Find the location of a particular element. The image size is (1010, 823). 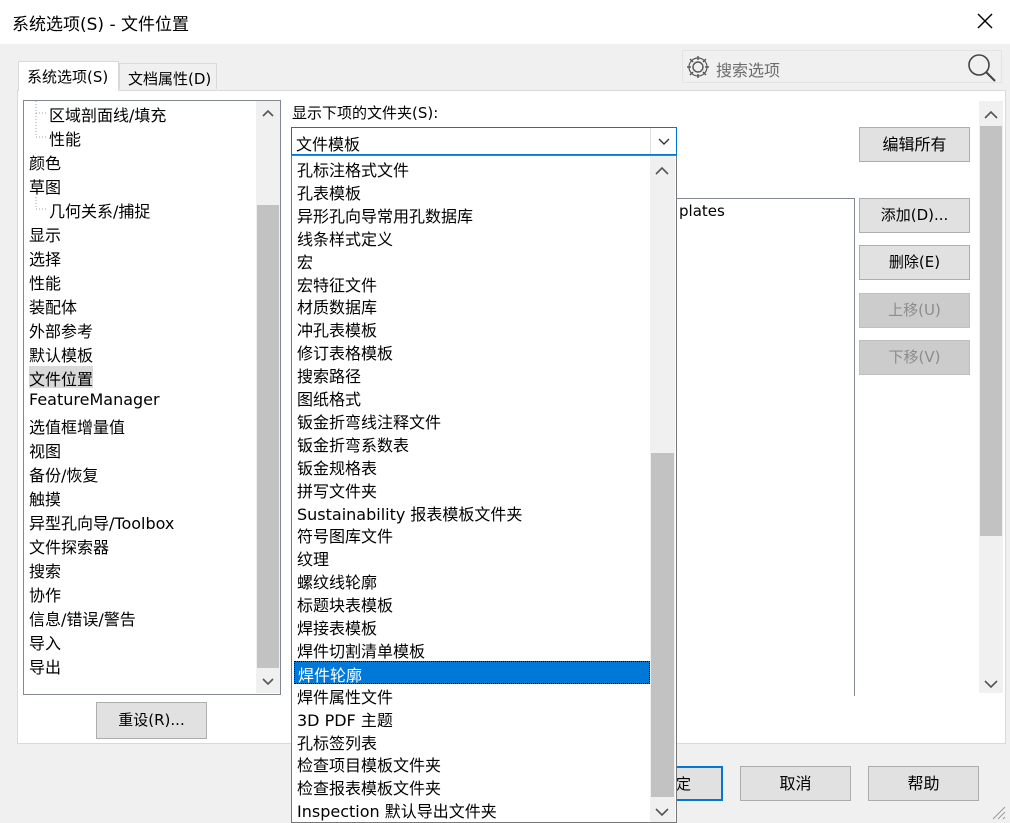

tree-item: 触摸 is located at coordinates (45, 497).